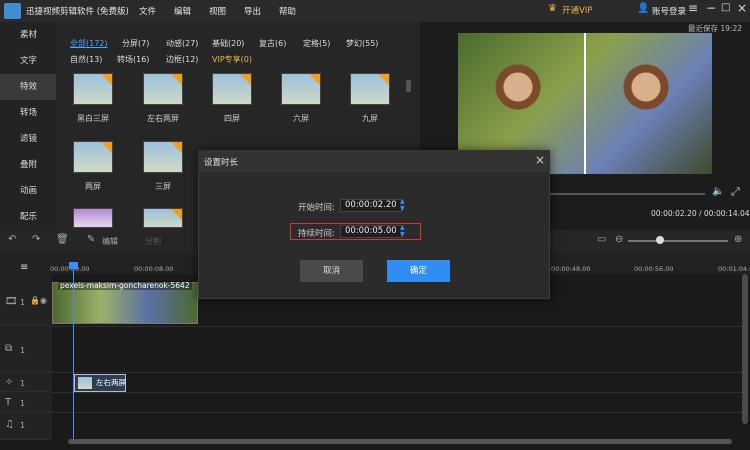 The image size is (750, 450). Describe the element at coordinates (182, 43) in the screenshot. I see `category-dynamic: 动感(27)` at that location.